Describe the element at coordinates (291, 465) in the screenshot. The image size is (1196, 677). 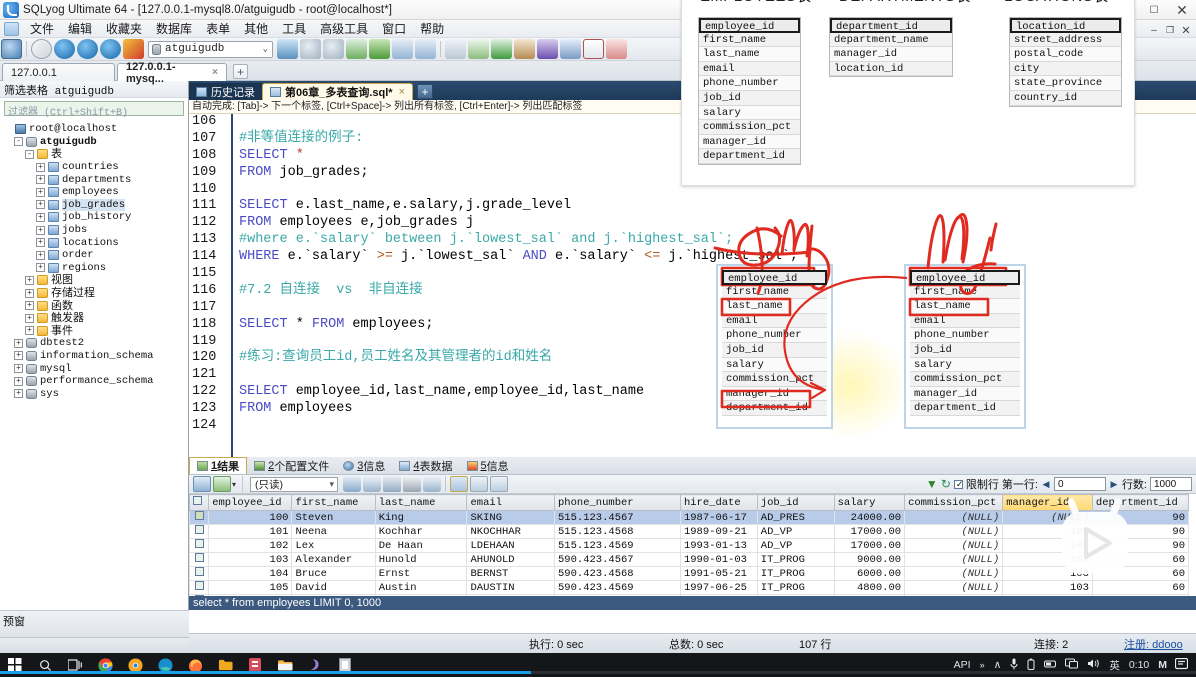
I see `tab-profiles: 2 个配置文件` at that location.